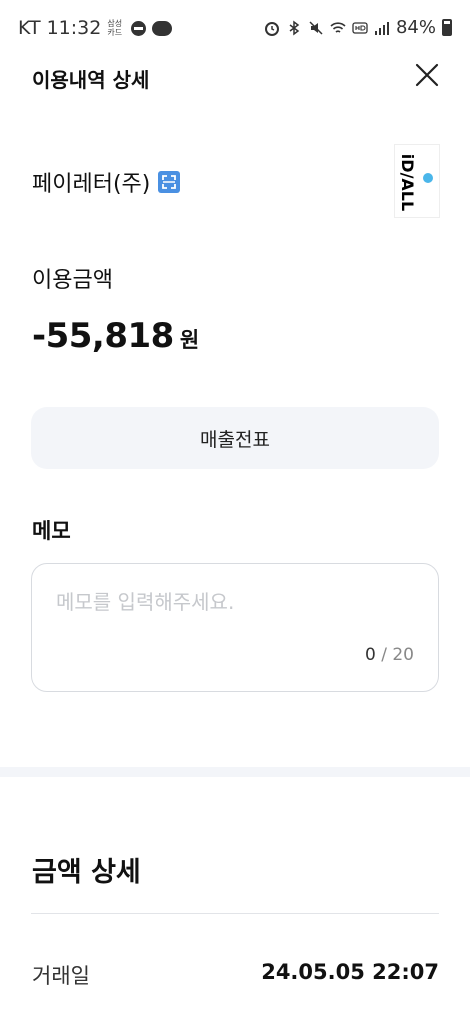 The height and width of the screenshot is (1024, 470). I want to click on amount-label: 이용금액, so click(72, 280).